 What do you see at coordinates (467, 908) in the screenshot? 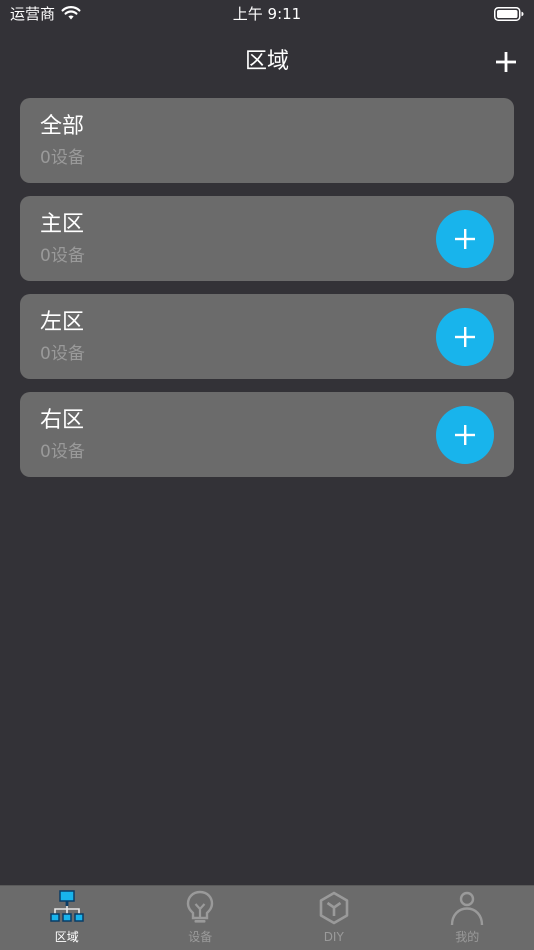
I see `person-icon` at bounding box center [467, 908].